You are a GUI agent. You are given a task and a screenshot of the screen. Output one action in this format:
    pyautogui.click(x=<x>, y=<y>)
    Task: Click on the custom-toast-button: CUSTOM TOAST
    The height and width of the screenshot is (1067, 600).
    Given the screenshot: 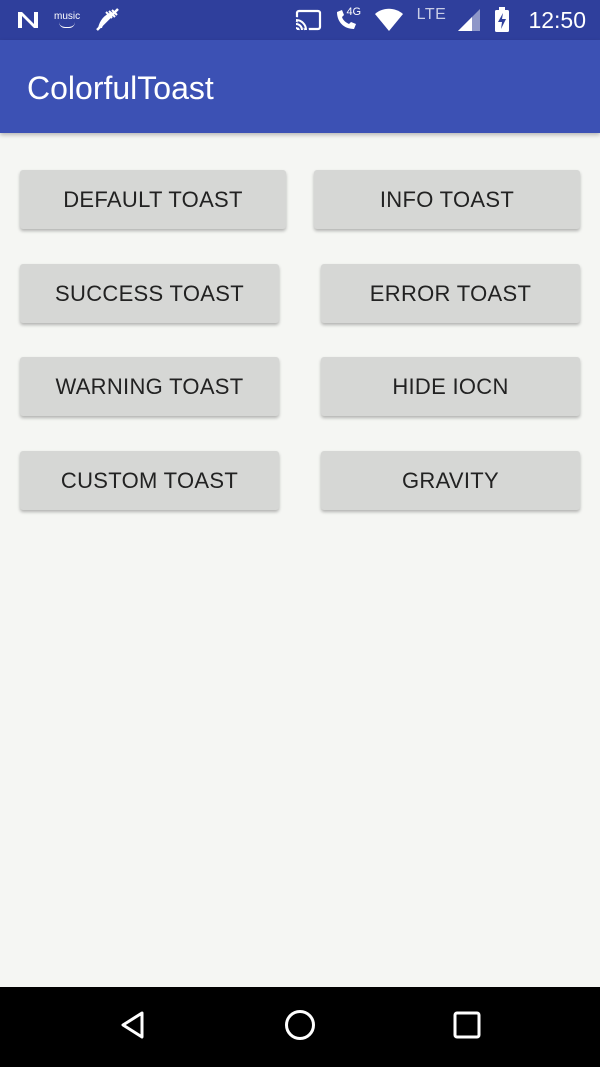 What is the action you would take?
    pyautogui.click(x=149, y=480)
    